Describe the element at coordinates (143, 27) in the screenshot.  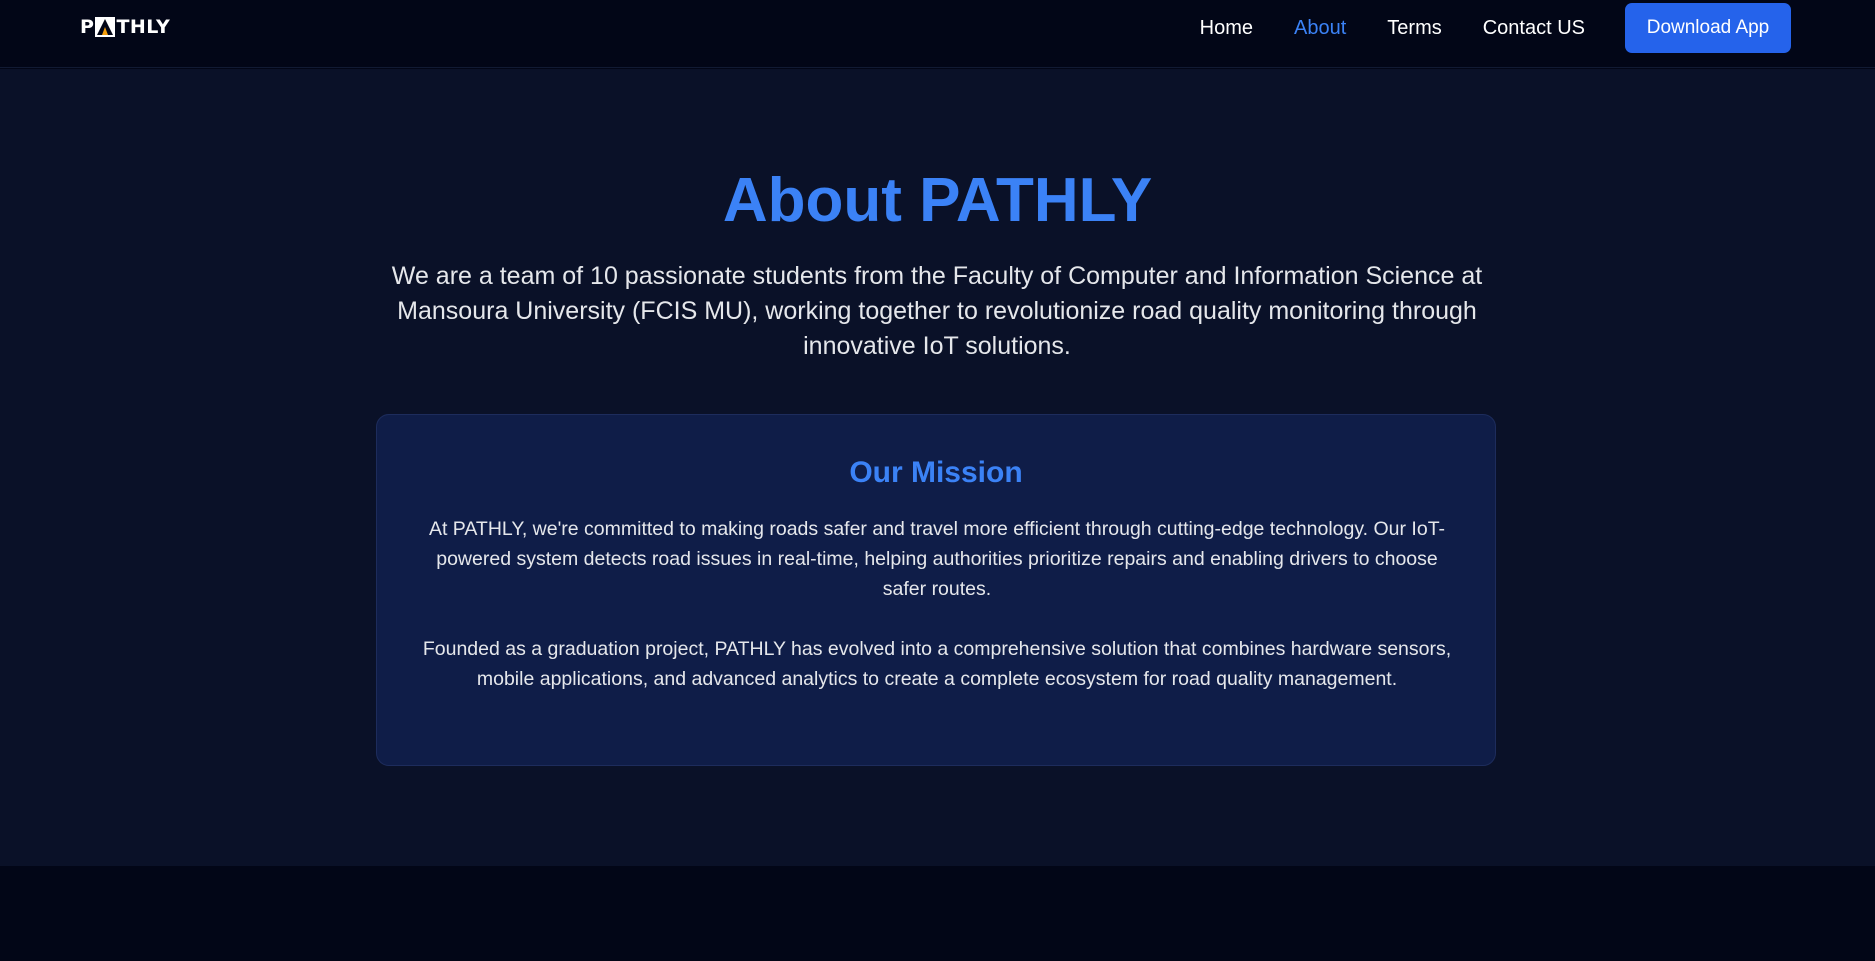
I see `logo-letters-thly: THLY` at that location.